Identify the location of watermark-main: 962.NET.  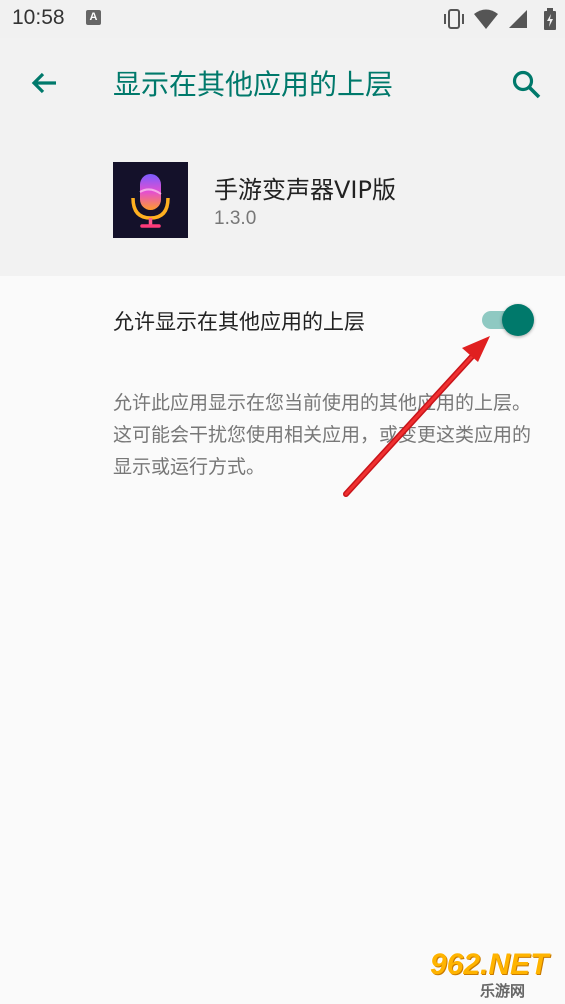
(489, 964).